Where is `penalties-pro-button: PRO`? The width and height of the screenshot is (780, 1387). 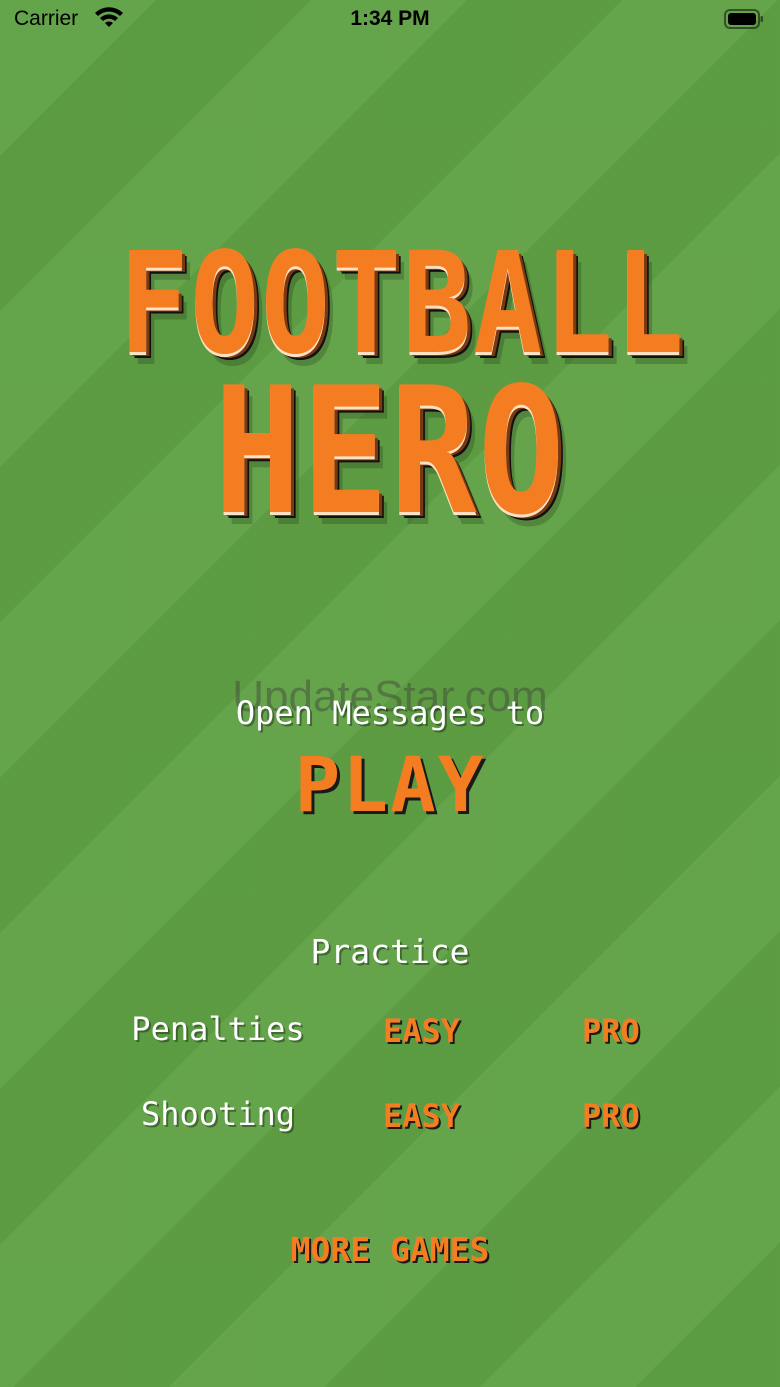
penalties-pro-button: PRO is located at coordinates (611, 1031).